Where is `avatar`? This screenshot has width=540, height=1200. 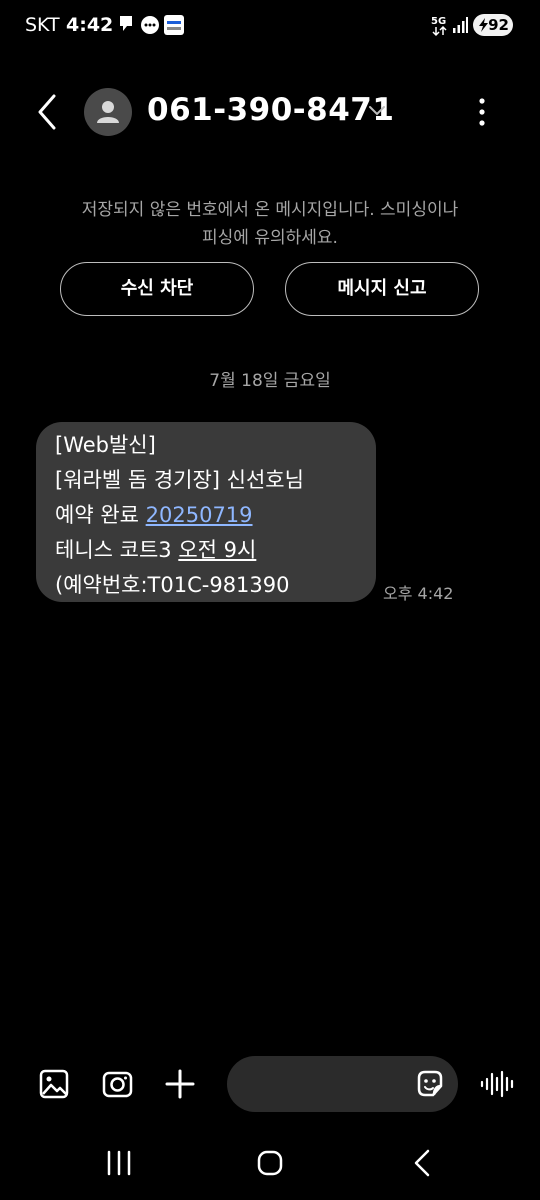 avatar is located at coordinates (108, 112).